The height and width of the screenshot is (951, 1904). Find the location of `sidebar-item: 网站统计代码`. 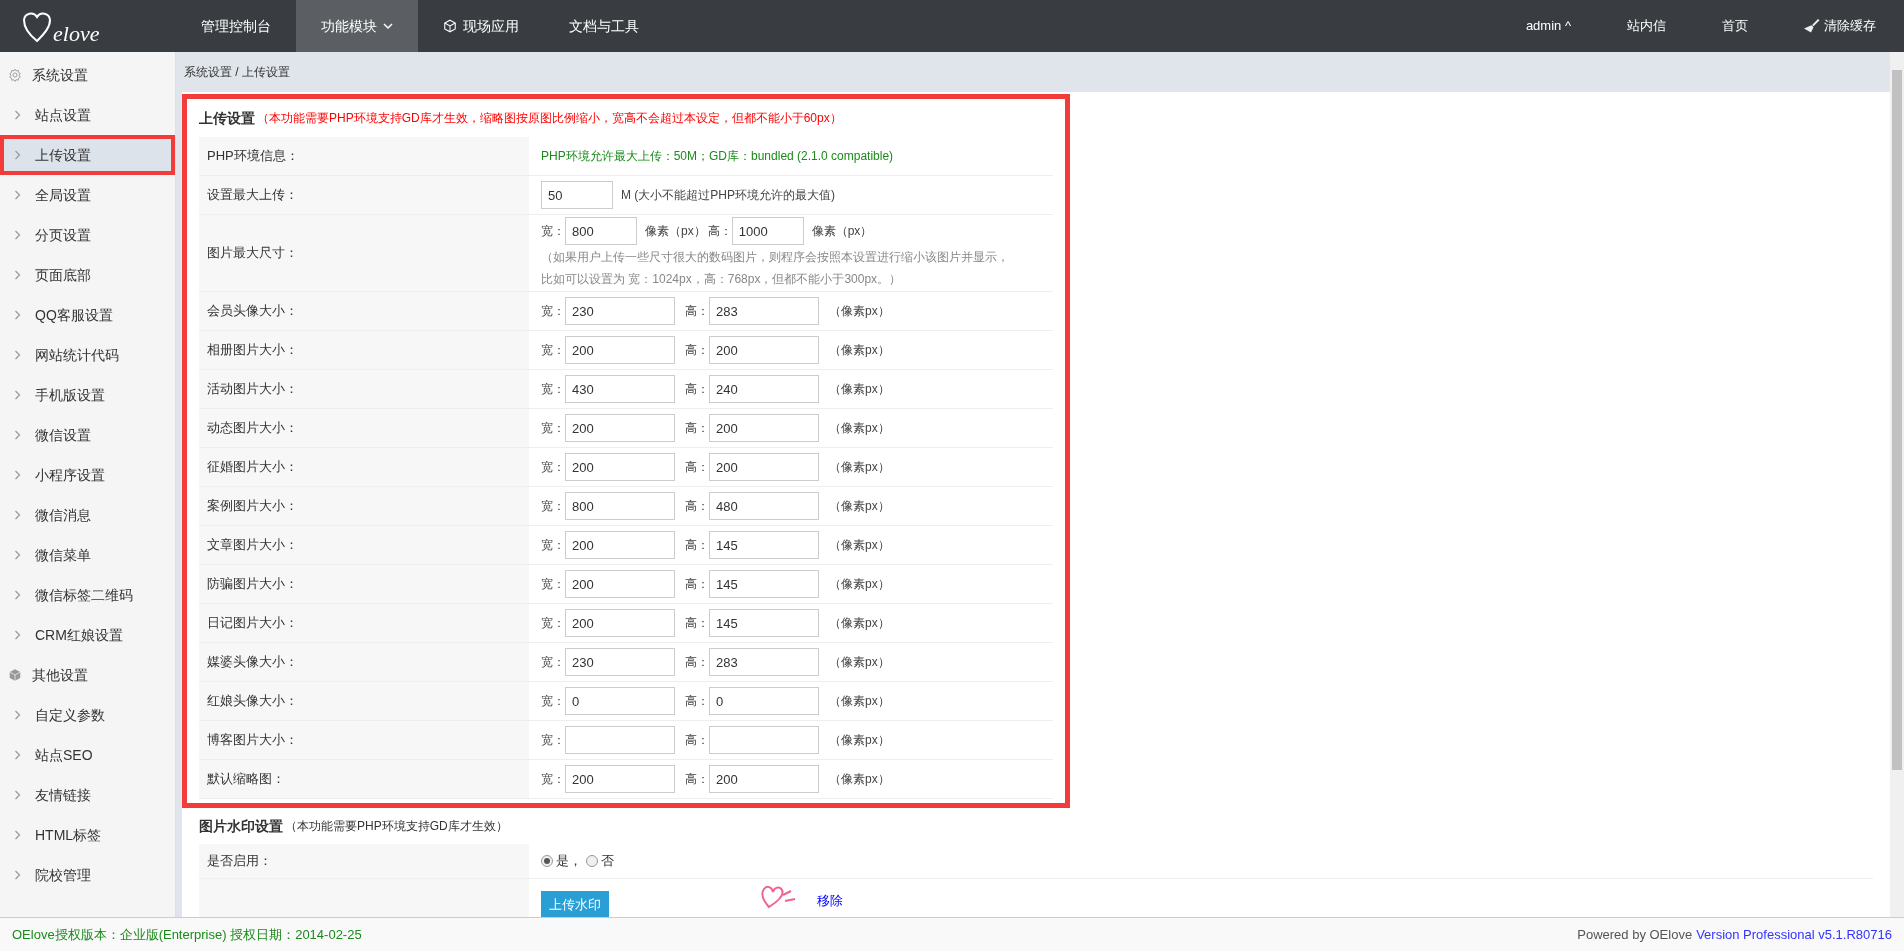

sidebar-item: 网站统计代码 is located at coordinates (87, 355).